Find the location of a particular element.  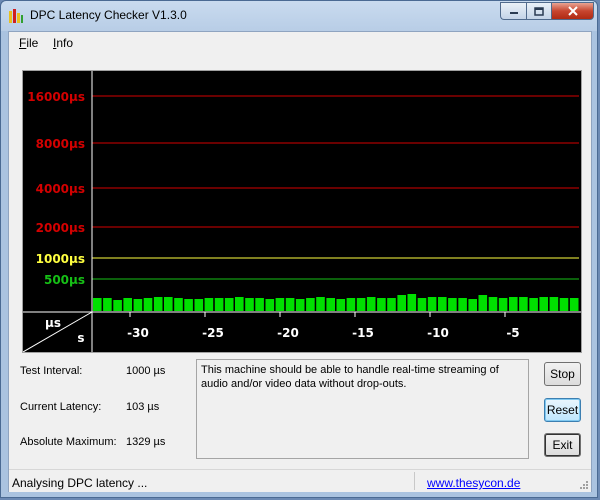

absolute-maximum-label: Absolute Maximum: is located at coordinates (68, 442).